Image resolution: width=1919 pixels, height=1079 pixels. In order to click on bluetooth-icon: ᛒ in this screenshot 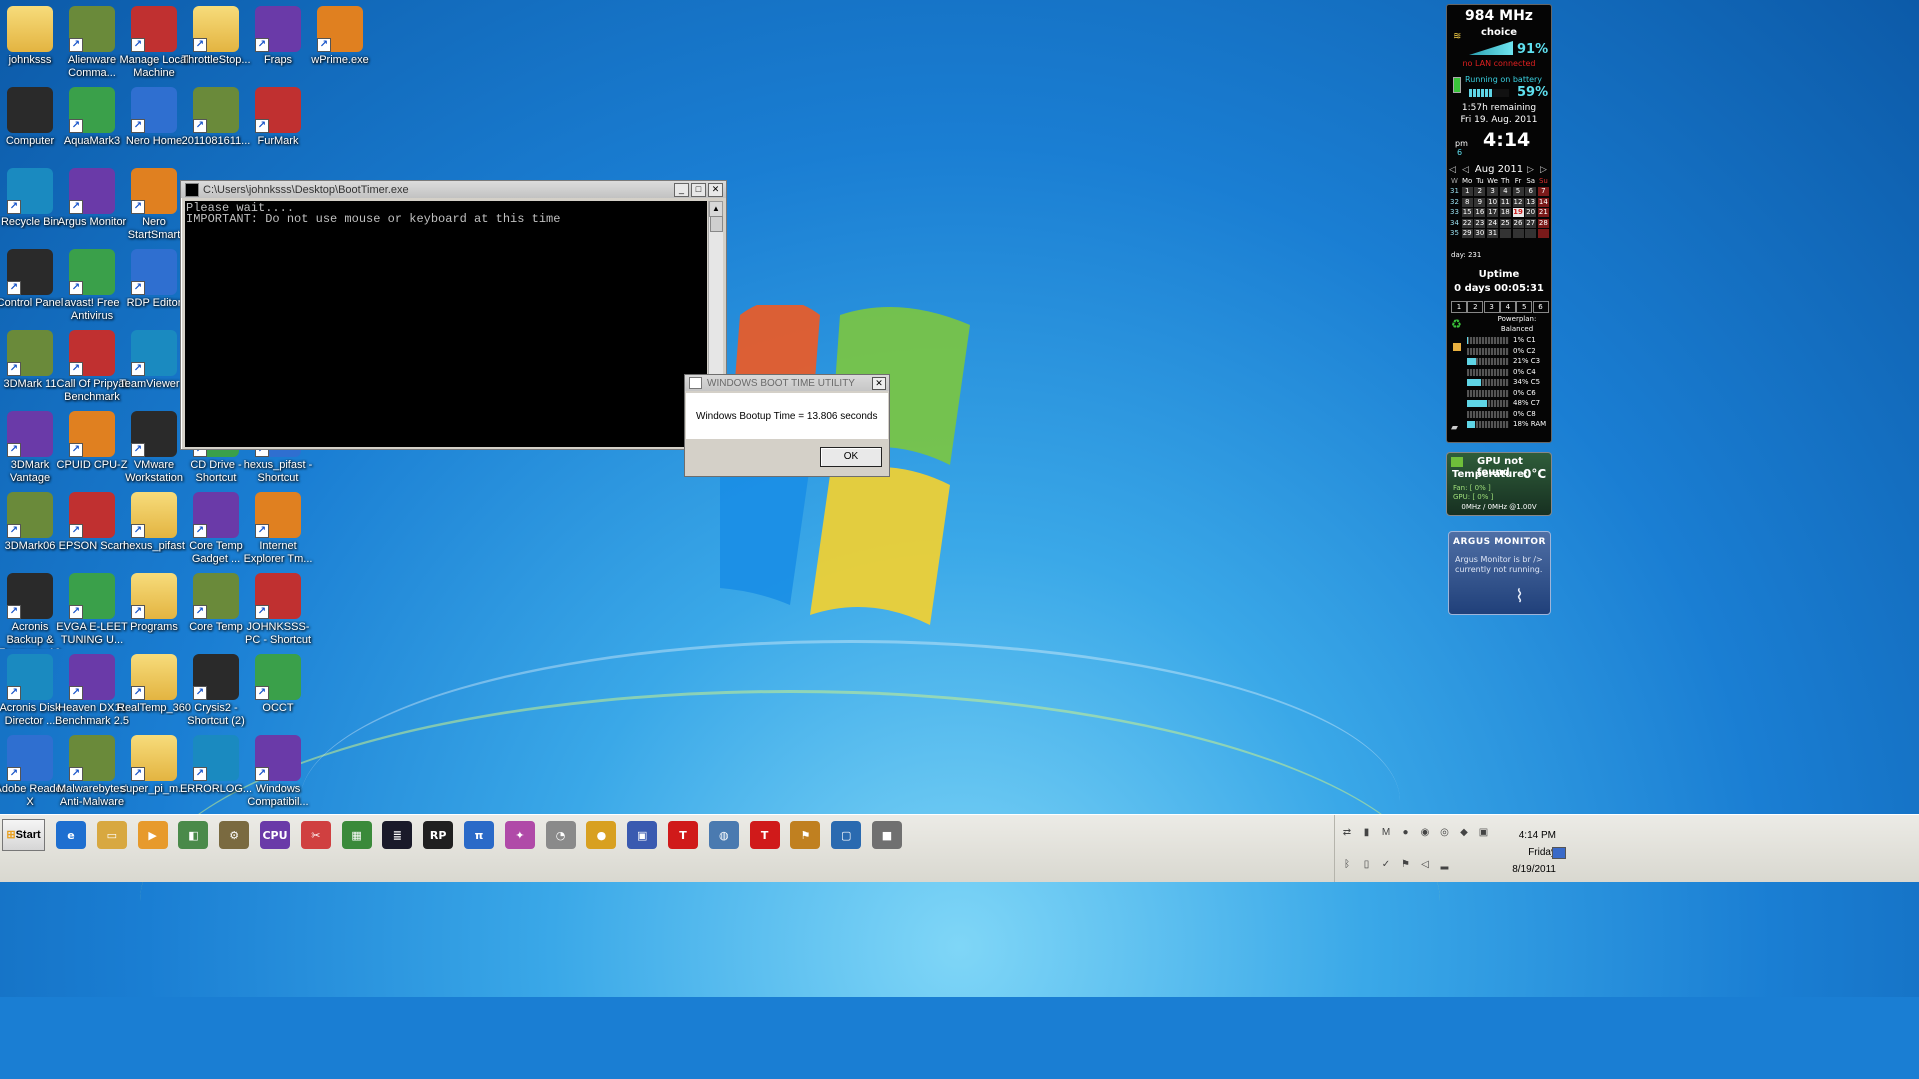, I will do `click(1347, 865)`.